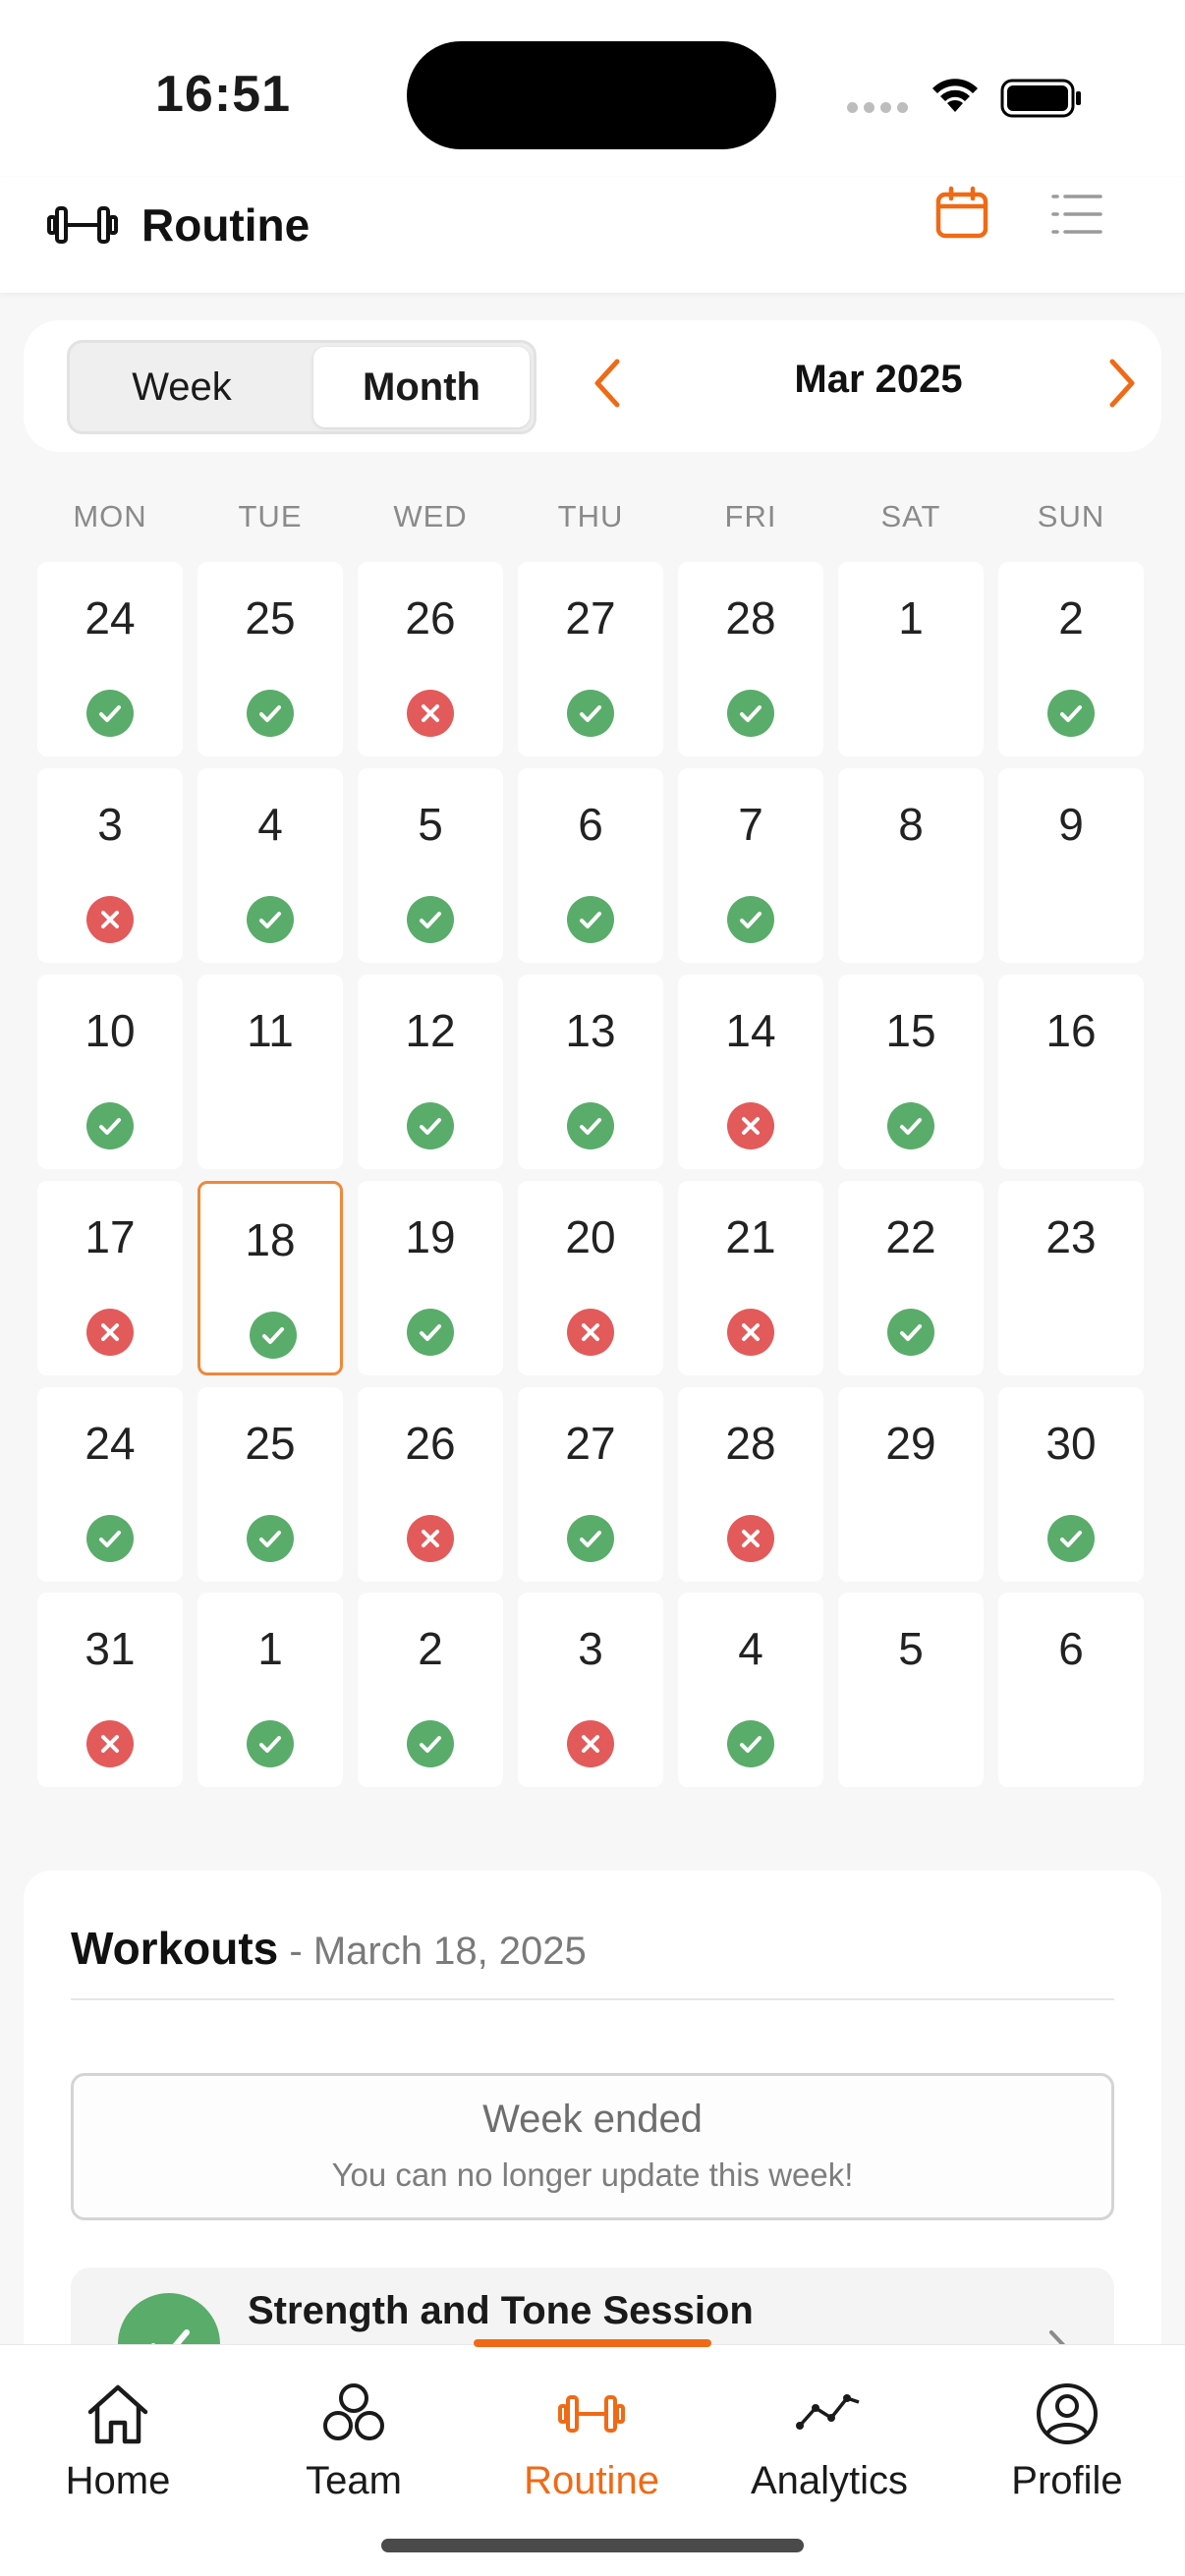 Image resolution: width=1185 pixels, height=2576 pixels. Describe the element at coordinates (1071, 1443) in the screenshot. I see `day-number: 30` at that location.